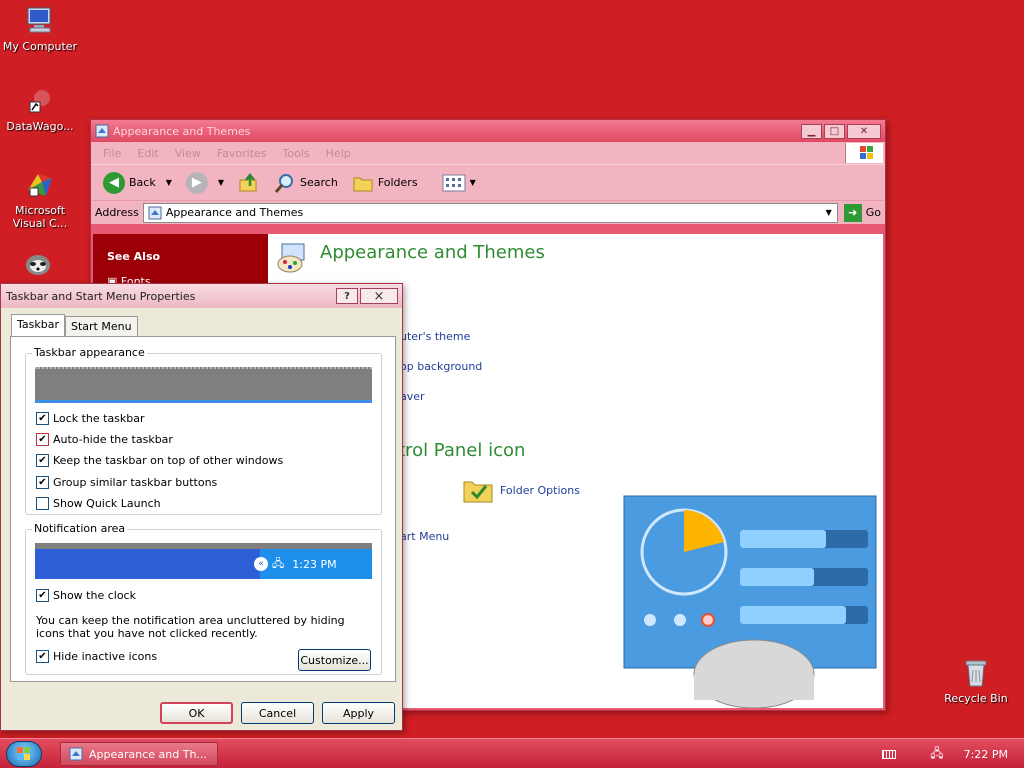 Image resolution: width=1024 pixels, height=768 pixels. What do you see at coordinates (834, 131) in the screenshot?
I see `maximize-button: □` at bounding box center [834, 131].